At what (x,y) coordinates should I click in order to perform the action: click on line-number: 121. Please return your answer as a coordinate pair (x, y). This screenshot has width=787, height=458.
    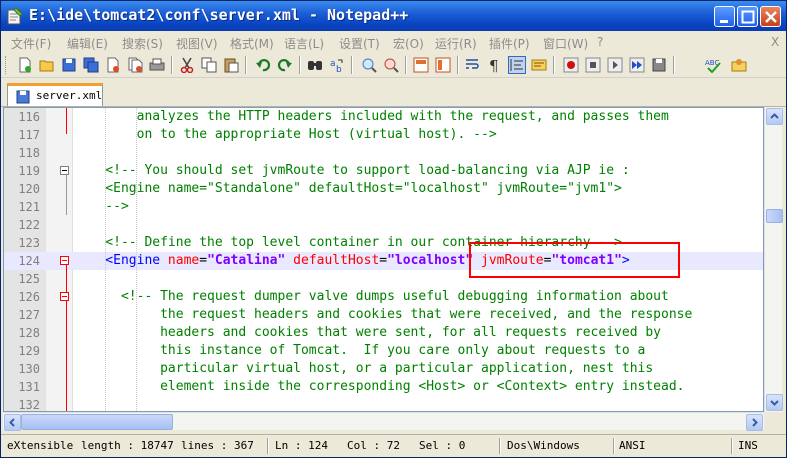
    Looking at the image, I should click on (29, 207).